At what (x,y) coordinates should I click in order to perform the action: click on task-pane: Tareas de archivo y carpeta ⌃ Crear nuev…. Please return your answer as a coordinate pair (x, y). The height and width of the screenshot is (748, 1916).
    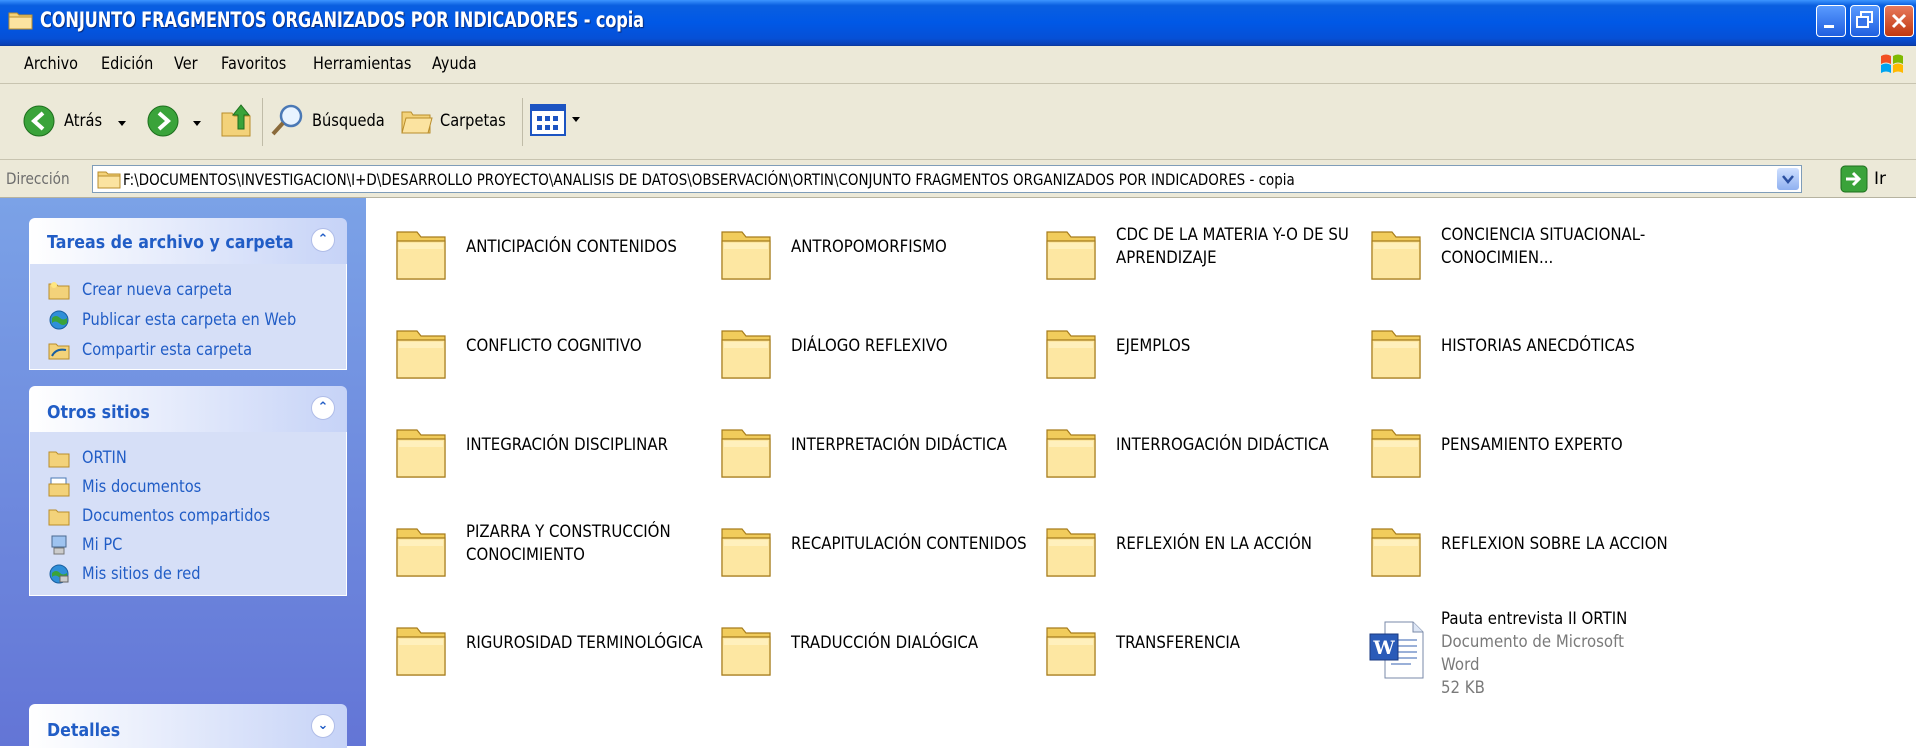
    Looking at the image, I should click on (183, 473).